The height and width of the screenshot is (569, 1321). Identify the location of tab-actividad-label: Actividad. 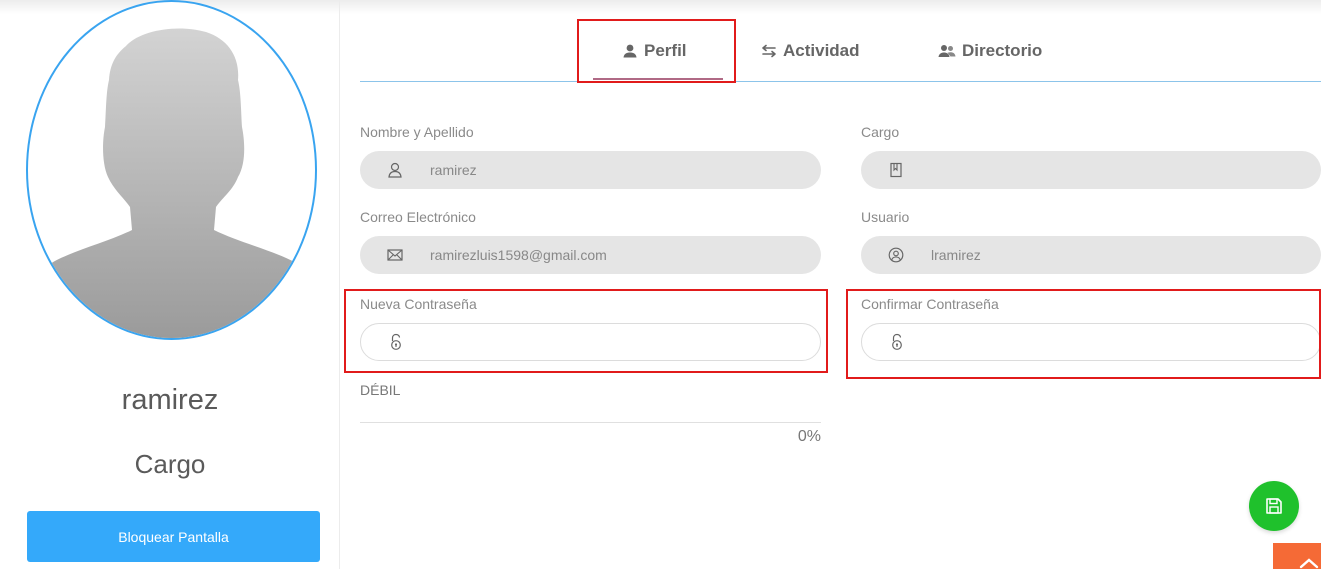
(821, 50).